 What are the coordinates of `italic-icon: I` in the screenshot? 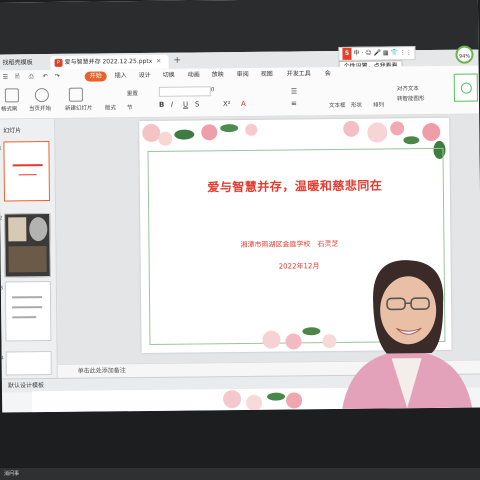 It's located at (172, 105).